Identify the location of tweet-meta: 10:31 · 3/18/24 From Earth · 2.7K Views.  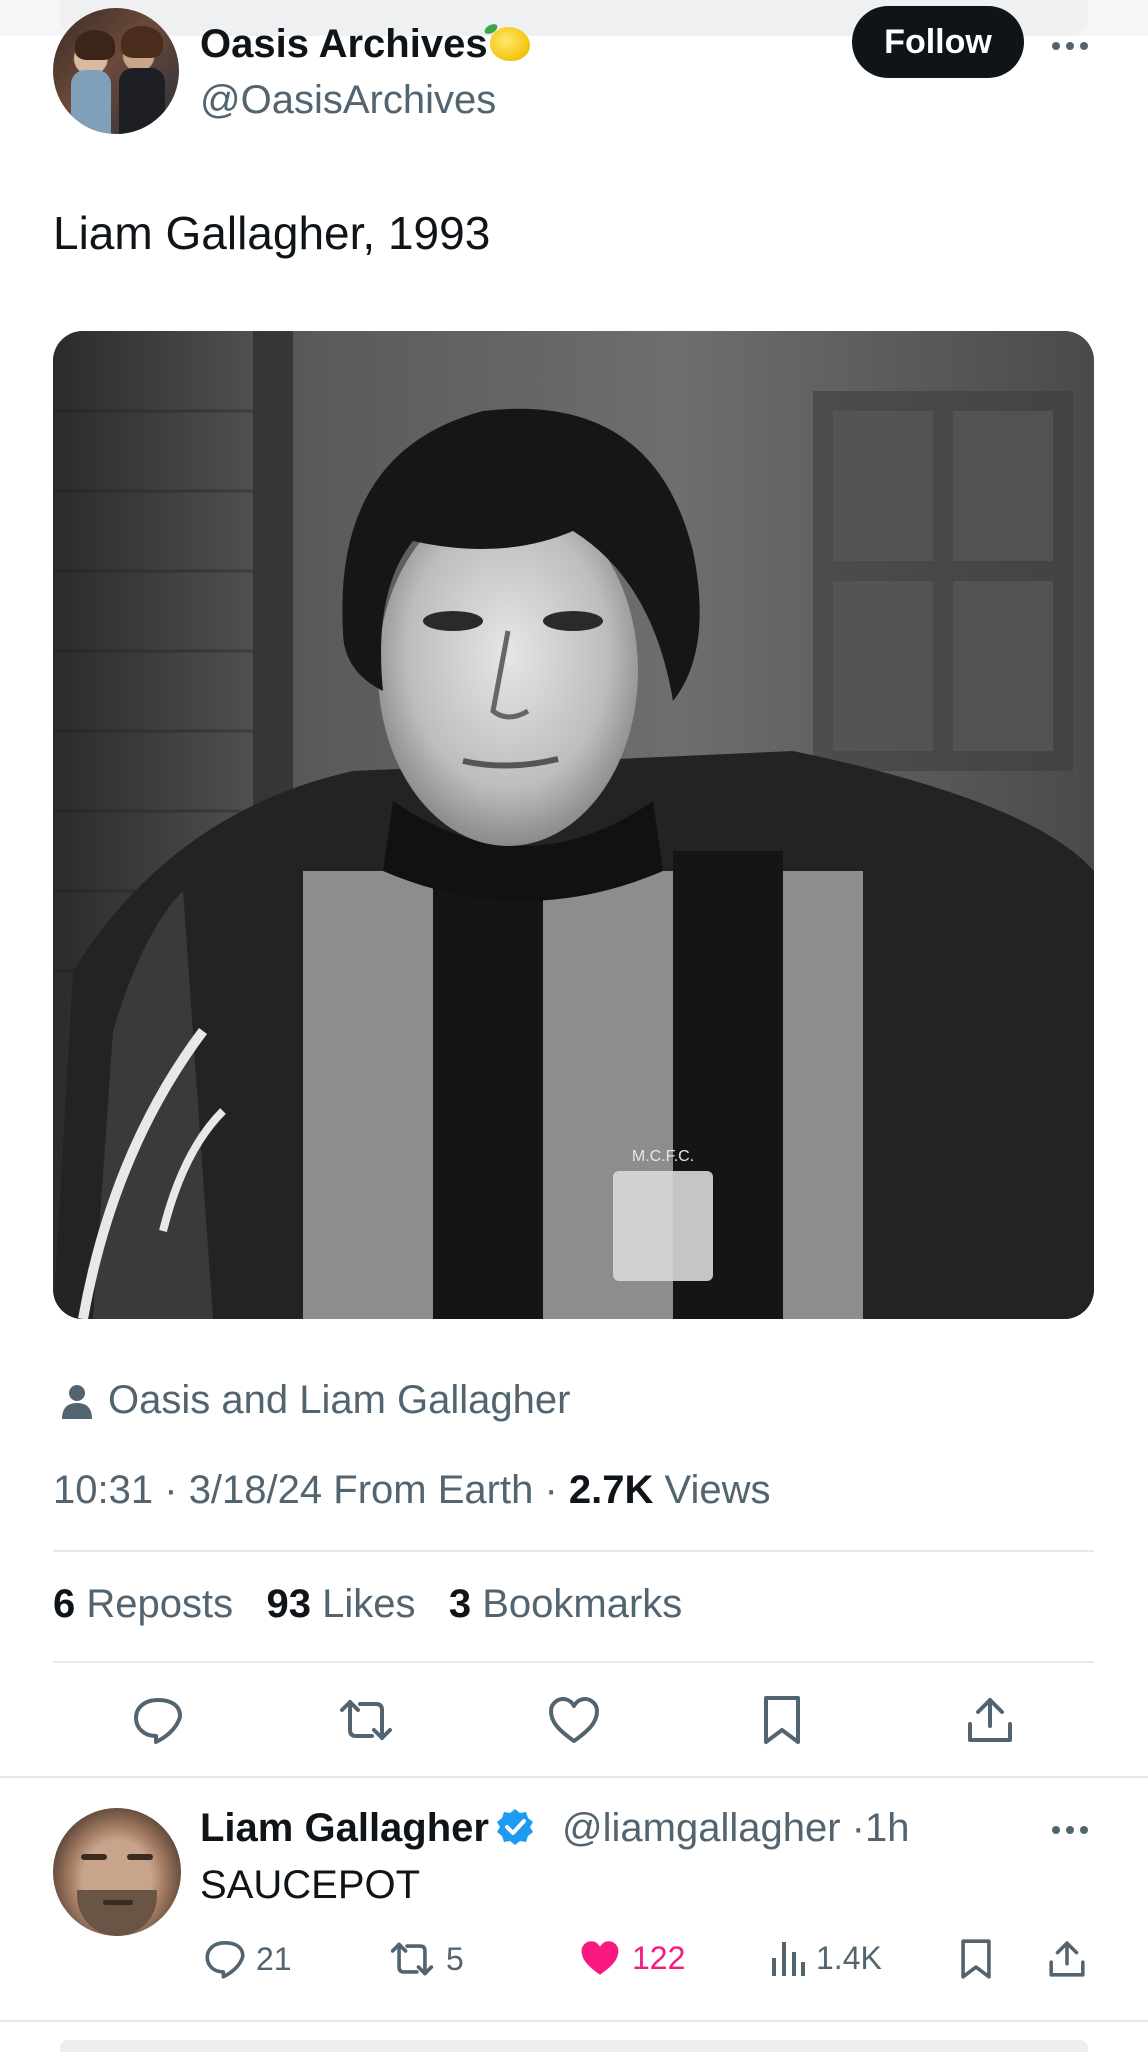
(412, 1490).